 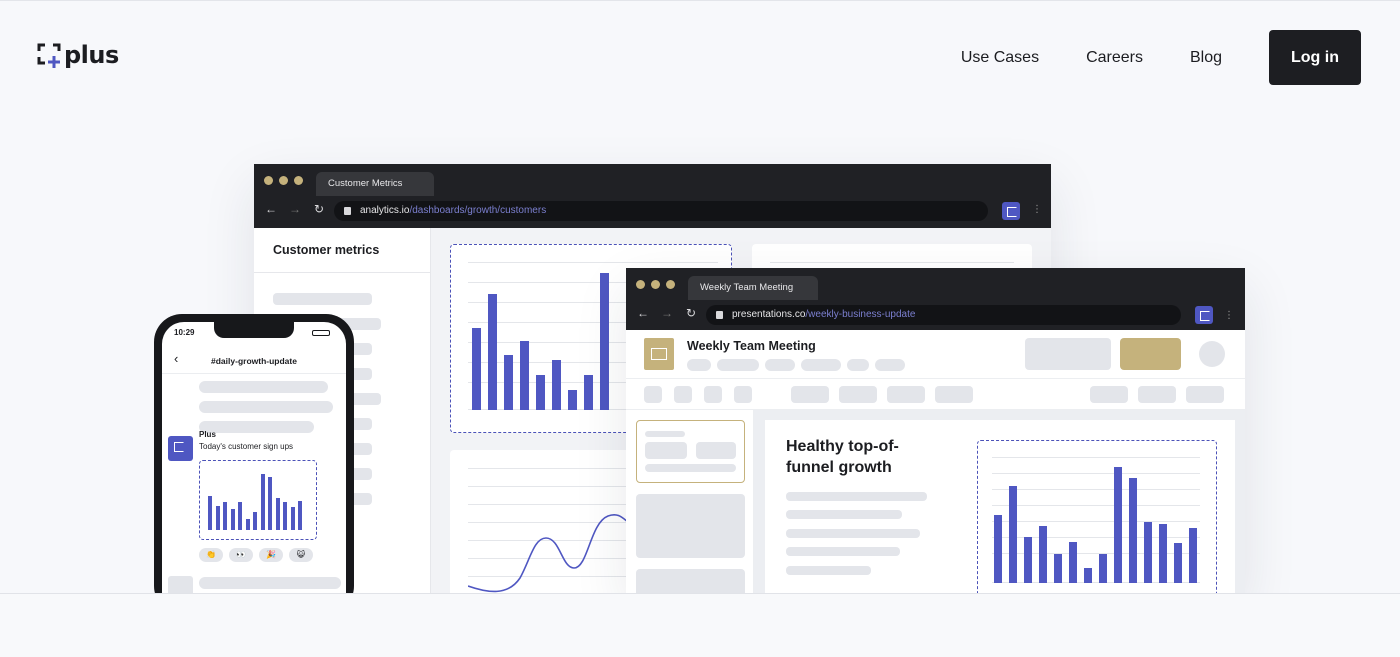 What do you see at coordinates (1096, 520) in the screenshot?
I see `bar-chart` at bounding box center [1096, 520].